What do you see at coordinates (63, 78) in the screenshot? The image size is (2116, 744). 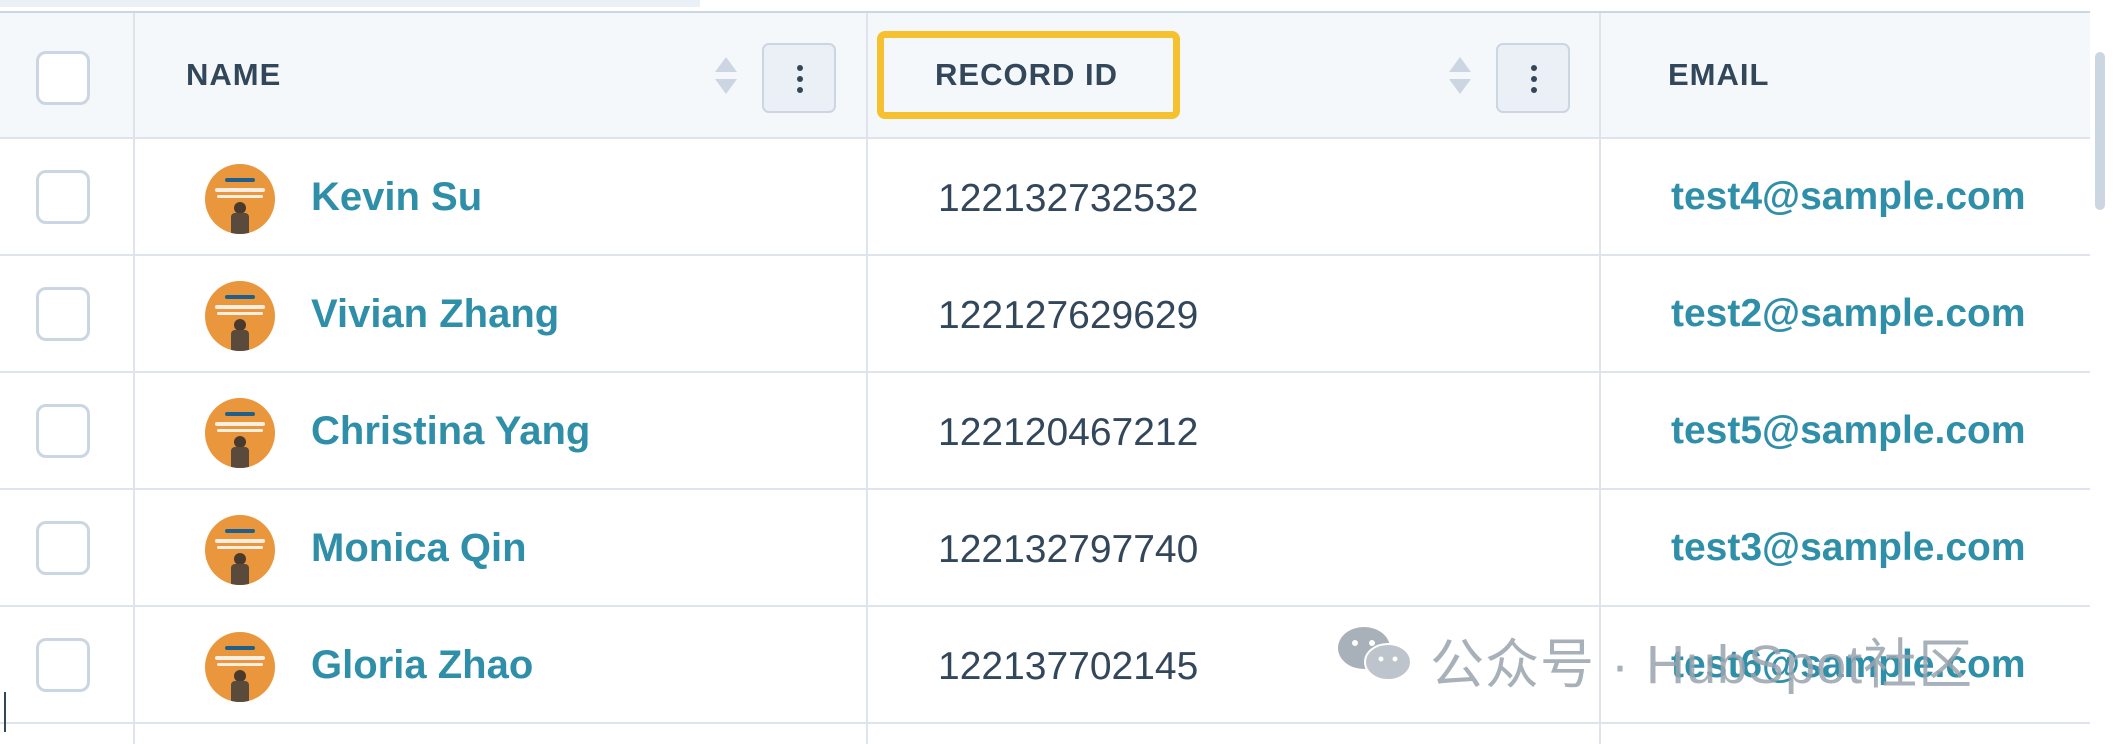 I see `select-all-checkbox` at bounding box center [63, 78].